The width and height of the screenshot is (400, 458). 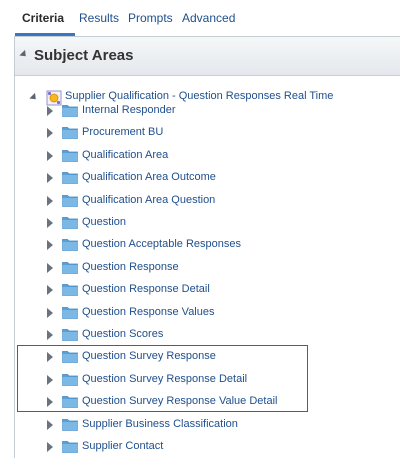 I want to click on tree-folder-row: Supplier Business Classification, so click(x=207, y=425).